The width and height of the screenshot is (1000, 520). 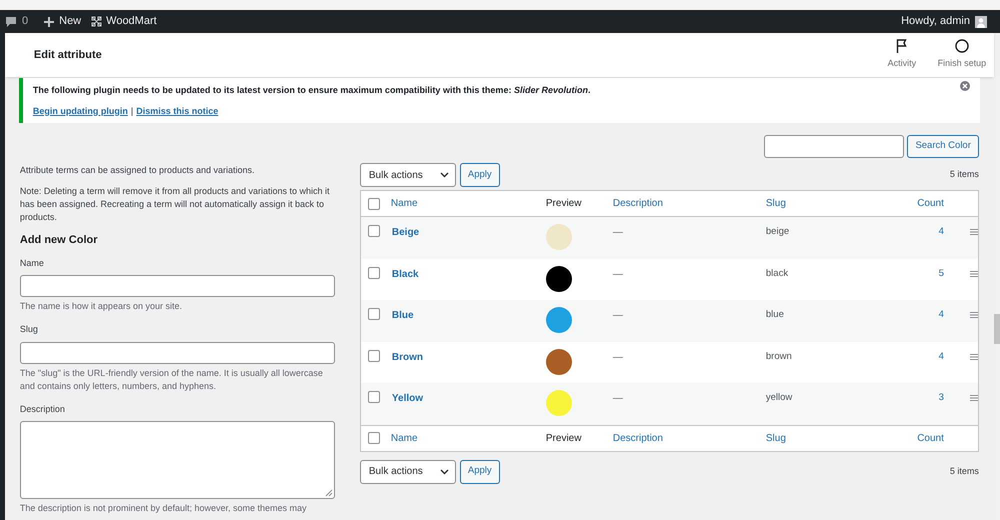 I want to click on help-text: The name is how it appears on your site., so click(x=101, y=306).